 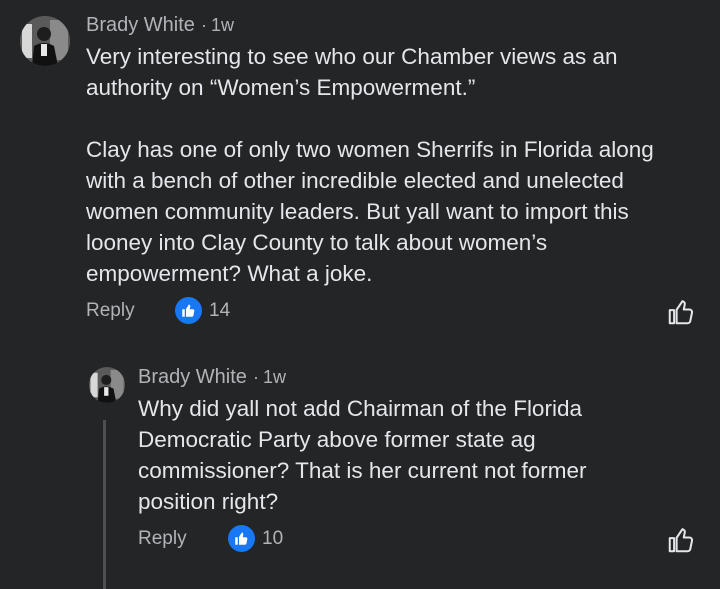 I want to click on timestamp: 1w, so click(x=222, y=25).